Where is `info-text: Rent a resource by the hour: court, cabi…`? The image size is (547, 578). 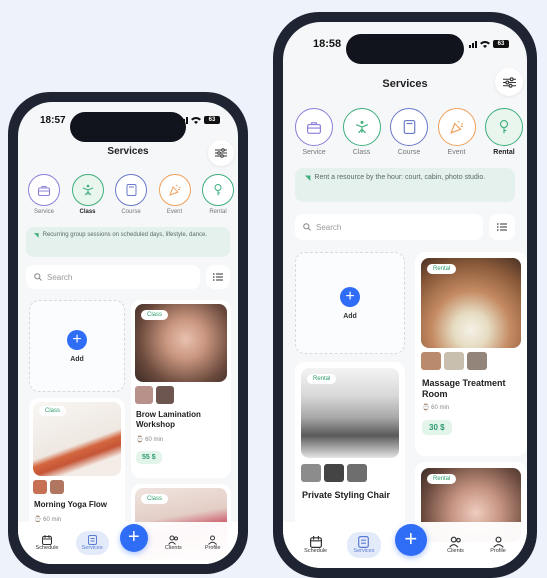 info-text: Rent a resource by the hour: court, cabi… is located at coordinates (400, 177).